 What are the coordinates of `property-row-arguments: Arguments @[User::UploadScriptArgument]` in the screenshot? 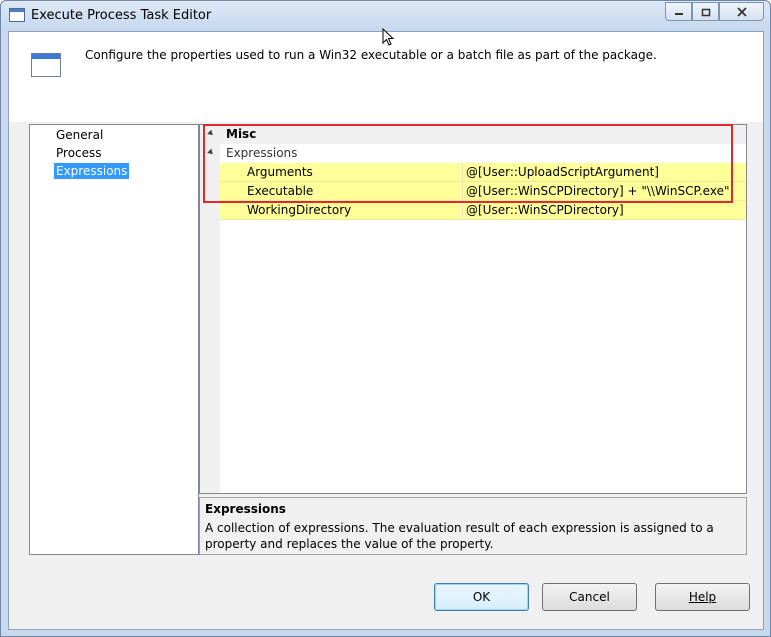 It's located at (483, 172).